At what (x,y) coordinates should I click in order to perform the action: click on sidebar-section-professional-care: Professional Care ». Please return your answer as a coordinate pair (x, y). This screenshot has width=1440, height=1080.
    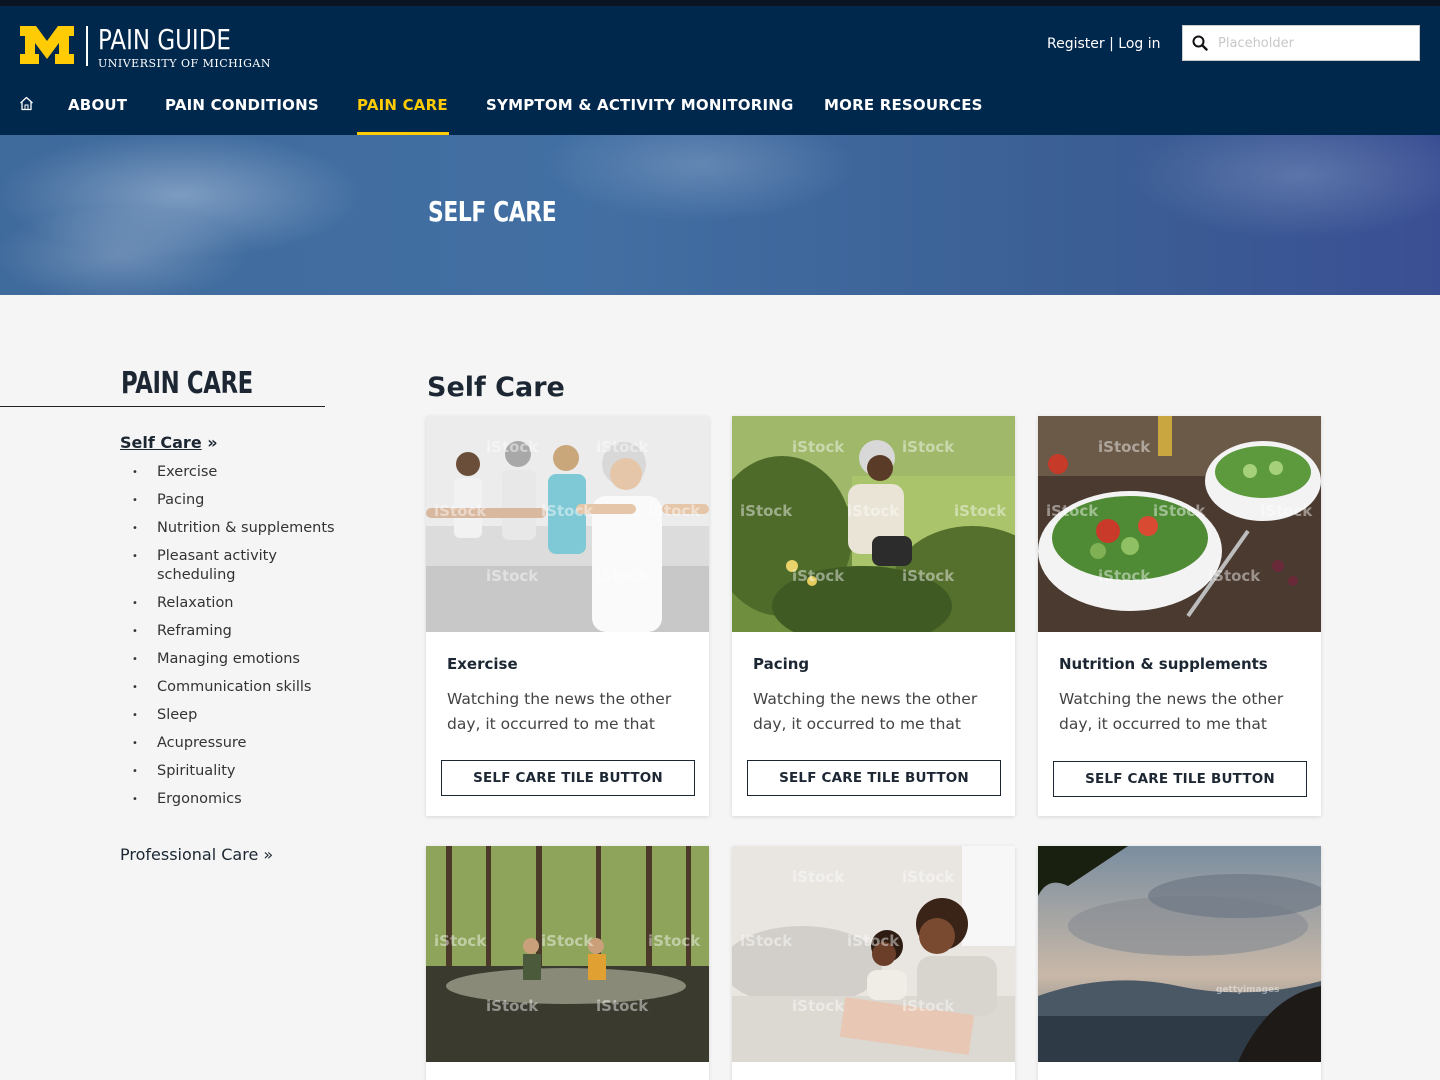
    Looking at the image, I should click on (196, 854).